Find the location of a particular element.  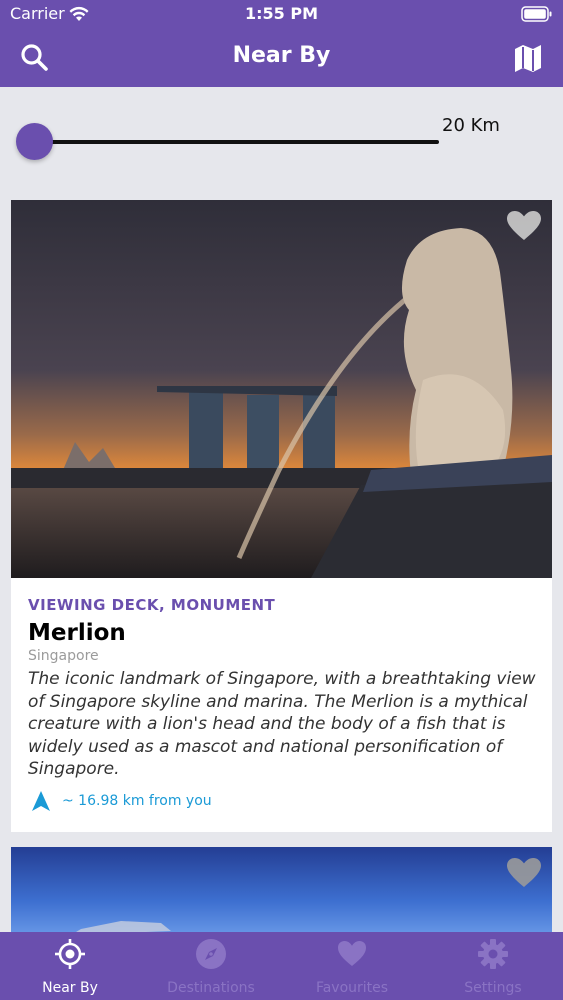

distance-row: ~ 16.98 km from you is located at coordinates (283, 801).